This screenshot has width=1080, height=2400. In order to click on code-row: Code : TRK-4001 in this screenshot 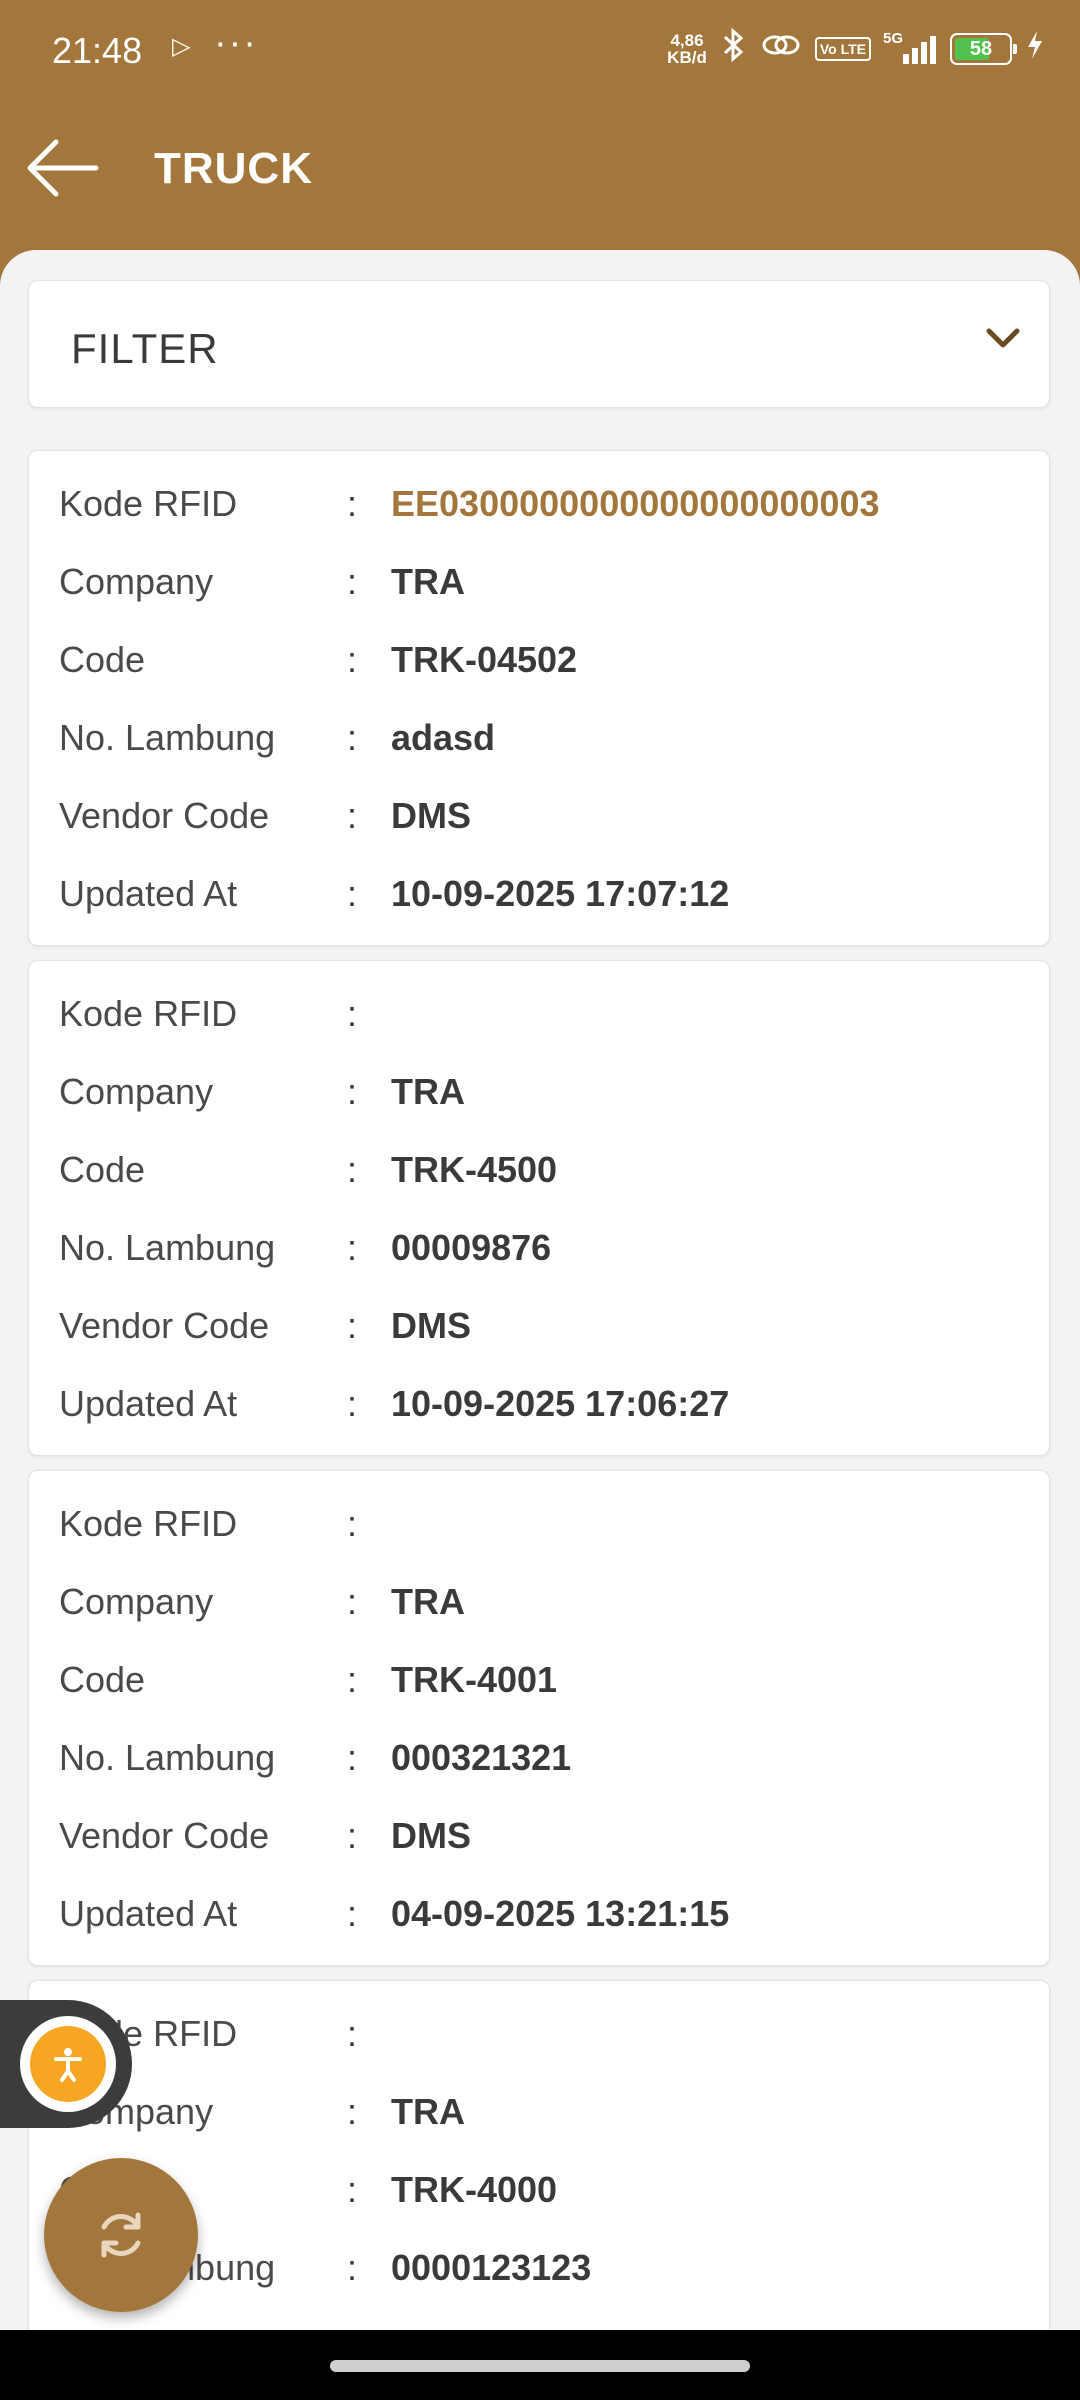, I will do `click(539, 1679)`.